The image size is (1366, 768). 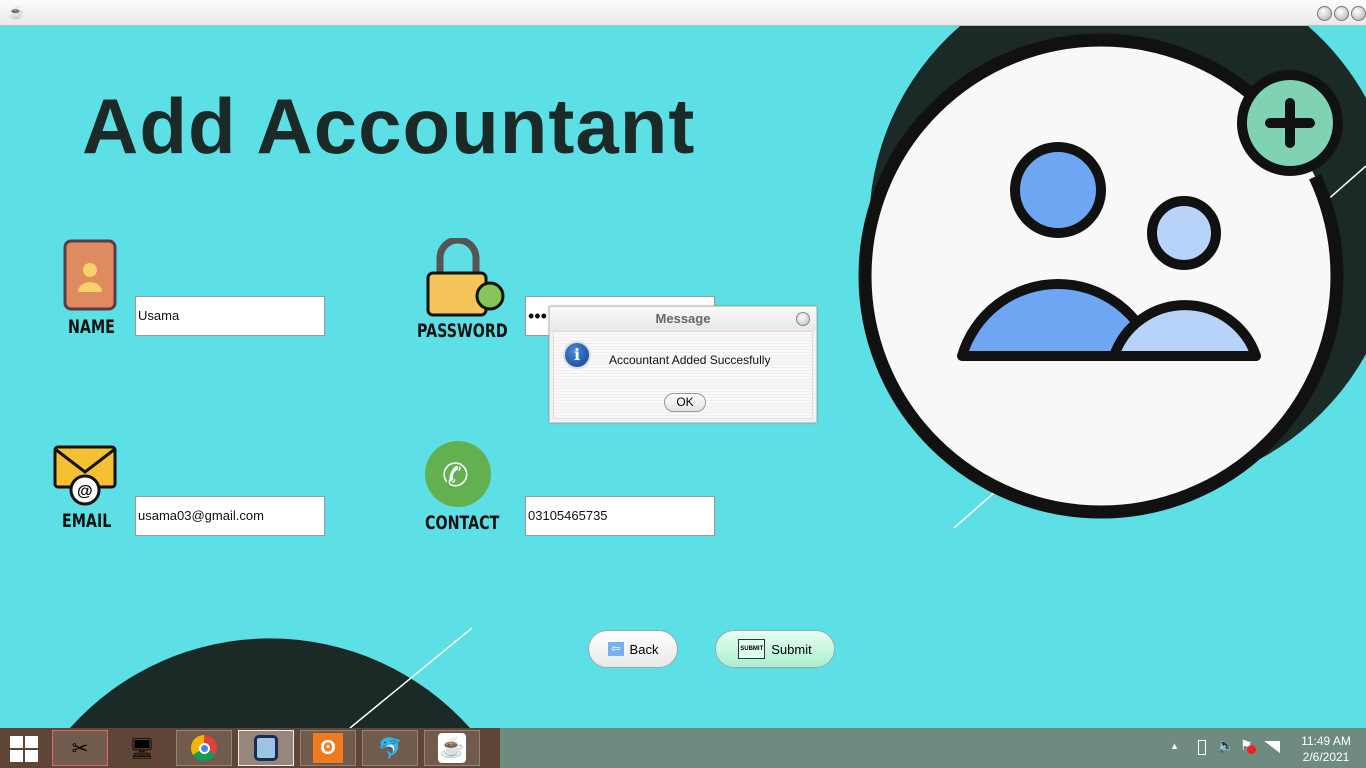 I want to click on java-app-icon: ☕, so click(x=16, y=12).